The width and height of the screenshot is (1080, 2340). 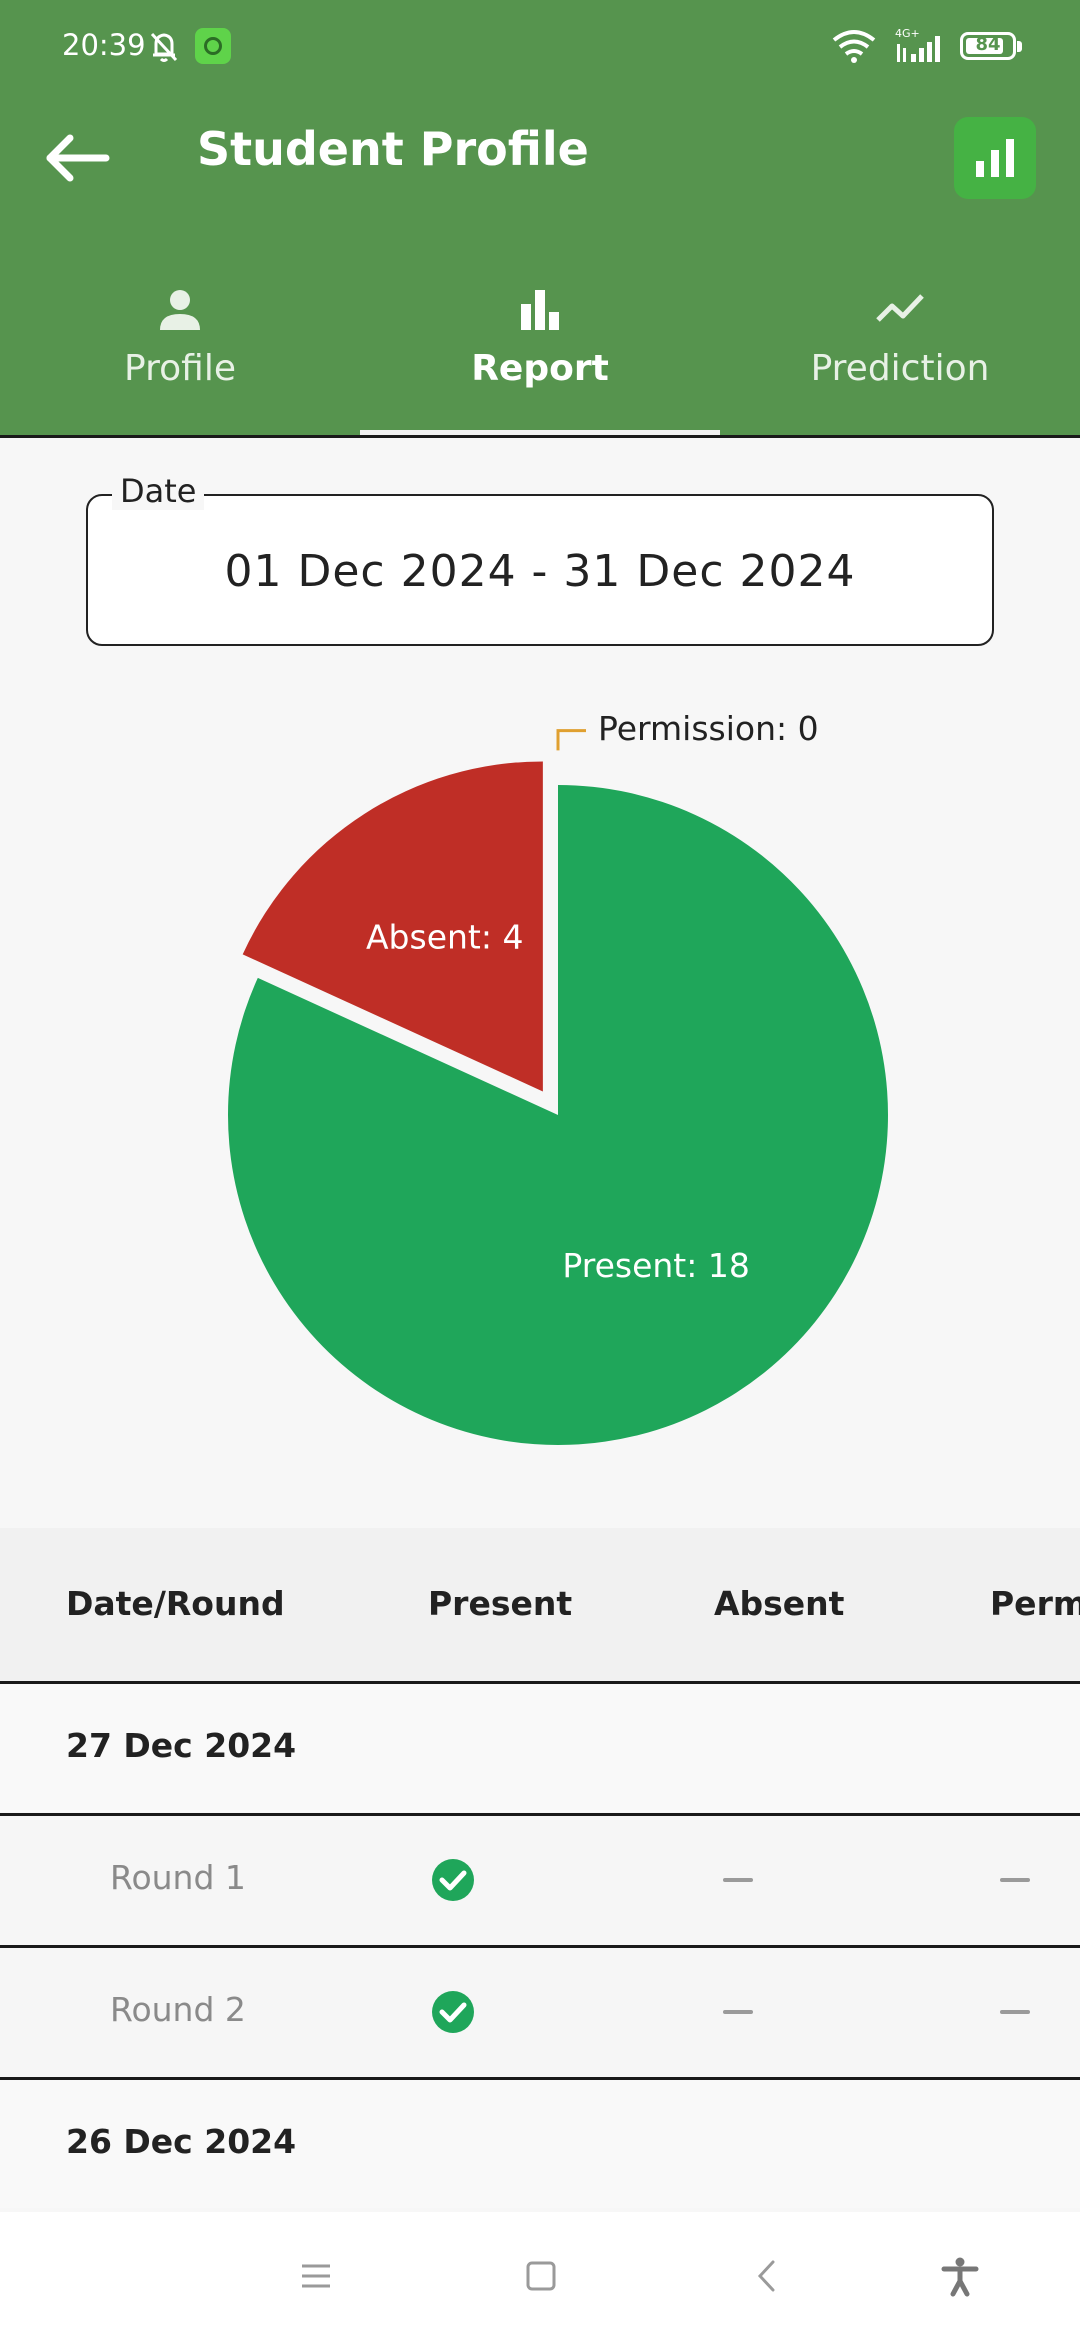 What do you see at coordinates (571, 740) in the screenshot?
I see `pie-leader-permission` at bounding box center [571, 740].